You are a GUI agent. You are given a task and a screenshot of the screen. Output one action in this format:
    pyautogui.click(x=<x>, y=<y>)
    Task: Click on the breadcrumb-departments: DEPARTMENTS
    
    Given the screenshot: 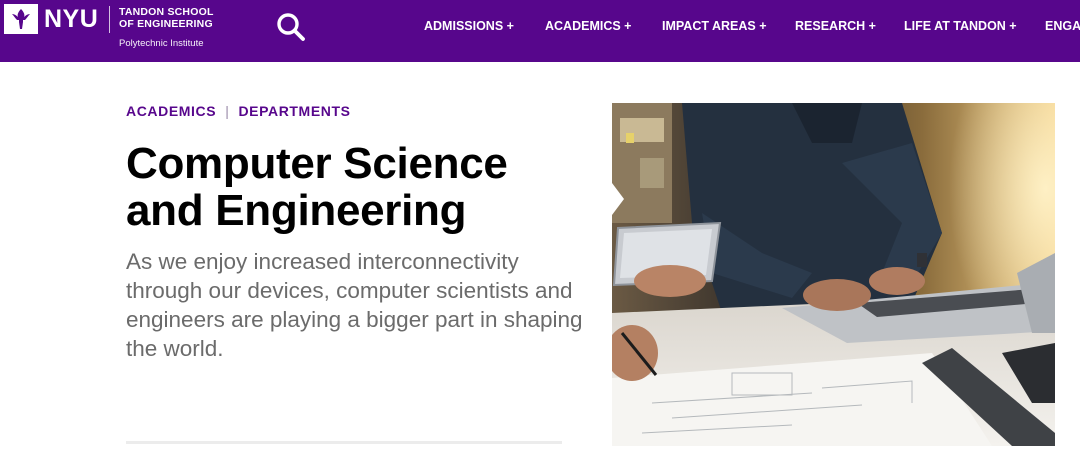 What is the action you would take?
    pyautogui.click(x=294, y=111)
    